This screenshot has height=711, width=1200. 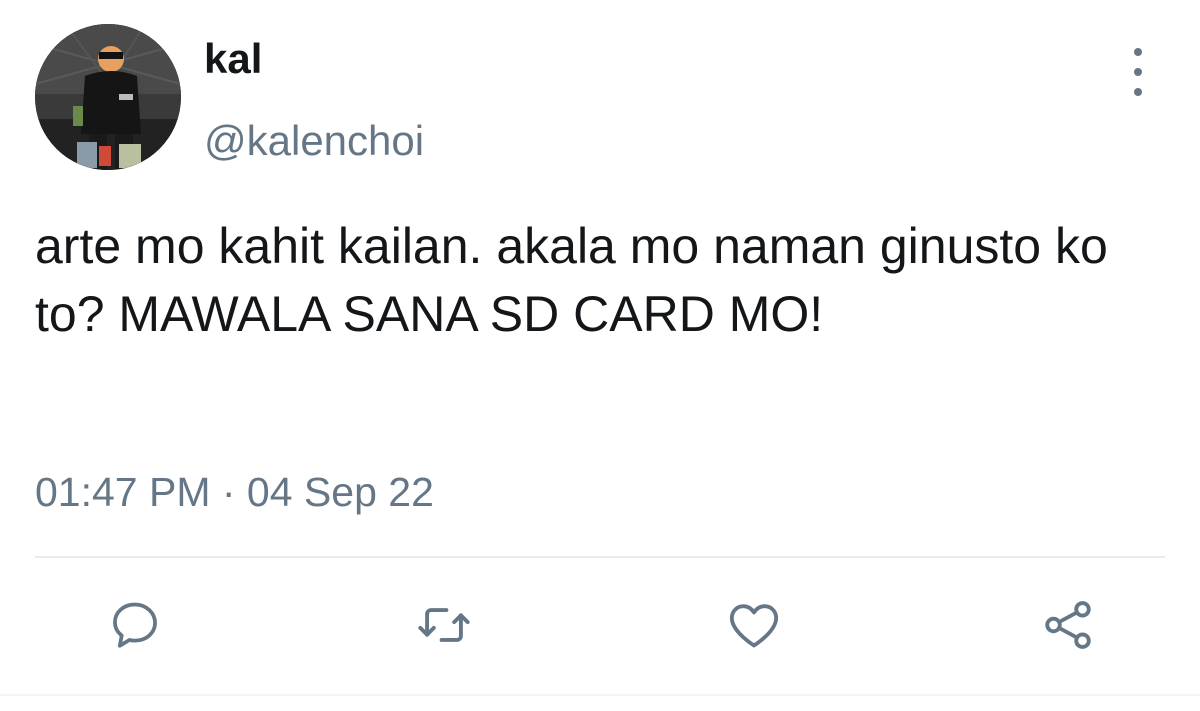 I want to click on more-options-button, so click(x=1138, y=72).